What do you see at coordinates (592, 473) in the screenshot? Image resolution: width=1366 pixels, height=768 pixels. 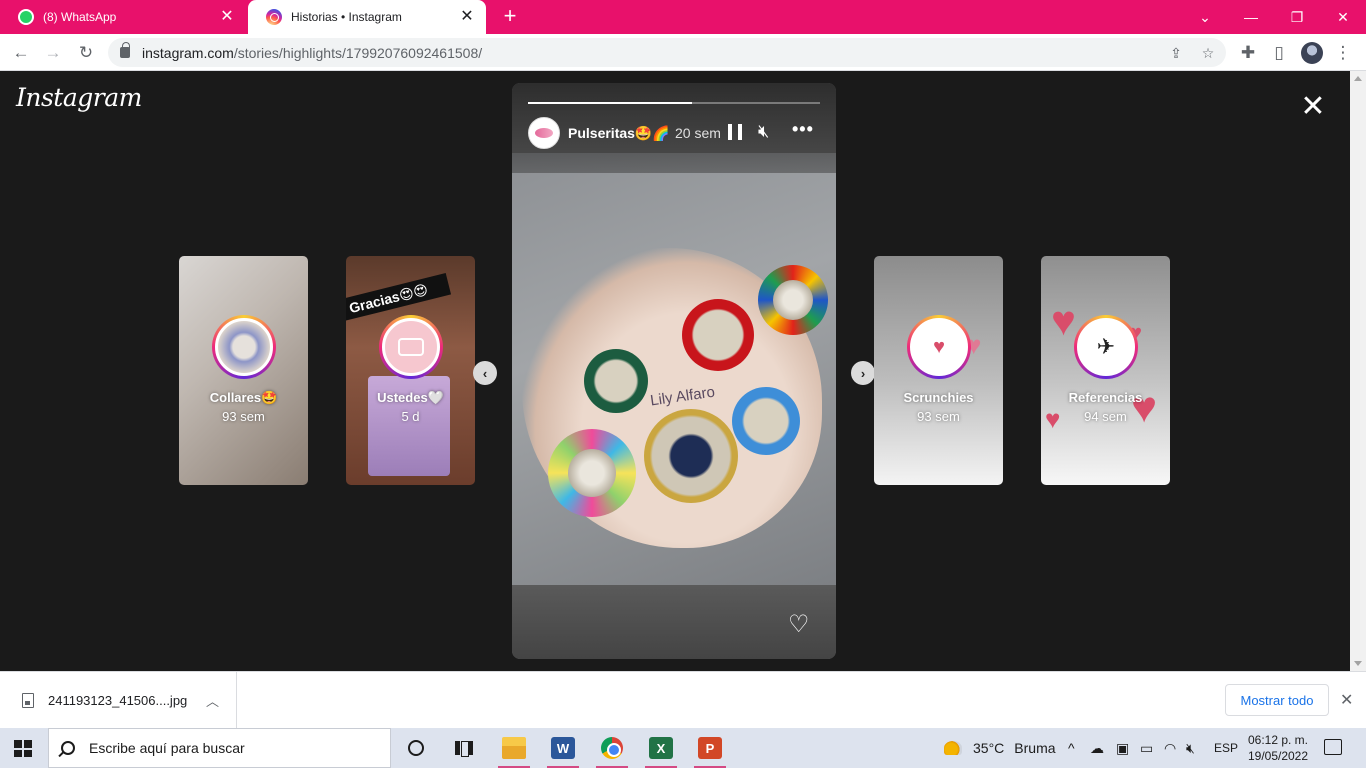 I see `multicolor-medal` at bounding box center [592, 473].